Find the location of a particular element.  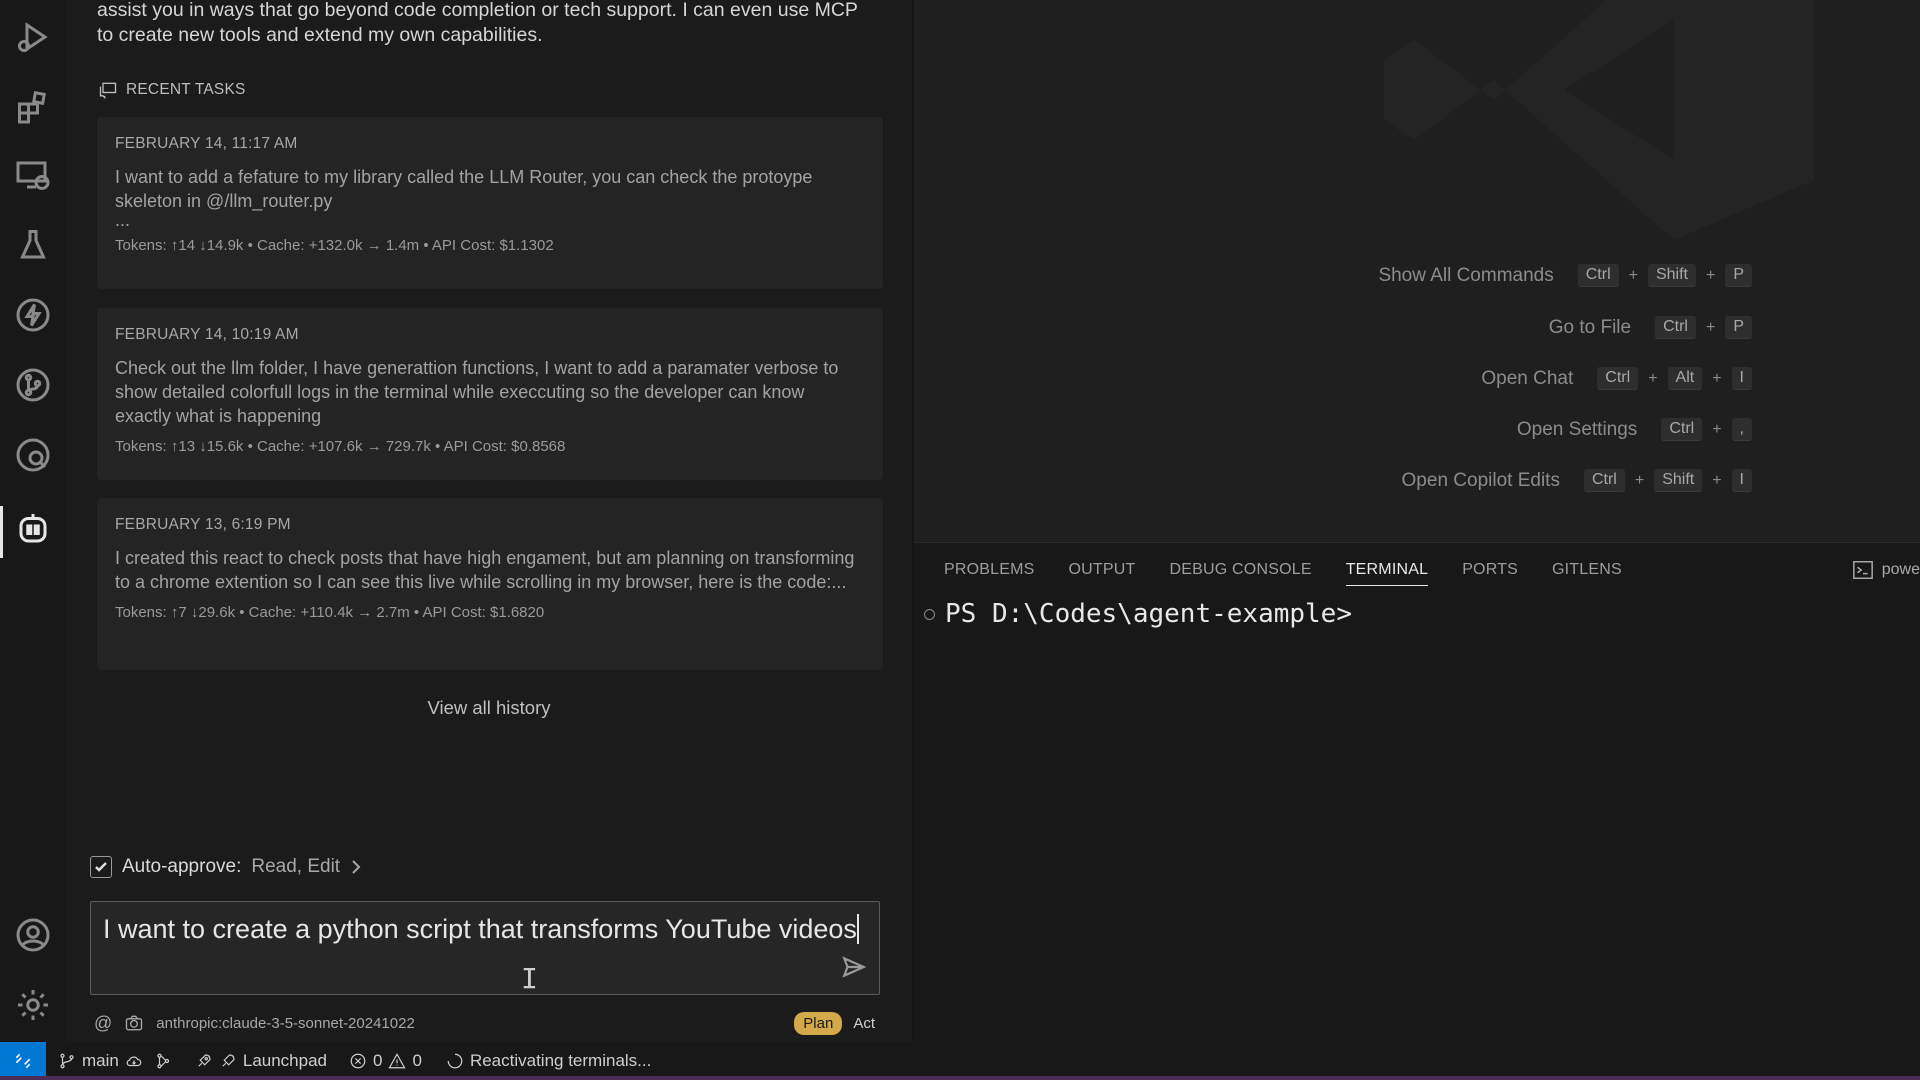

loading-spinner-icon is located at coordinates (455, 1061).